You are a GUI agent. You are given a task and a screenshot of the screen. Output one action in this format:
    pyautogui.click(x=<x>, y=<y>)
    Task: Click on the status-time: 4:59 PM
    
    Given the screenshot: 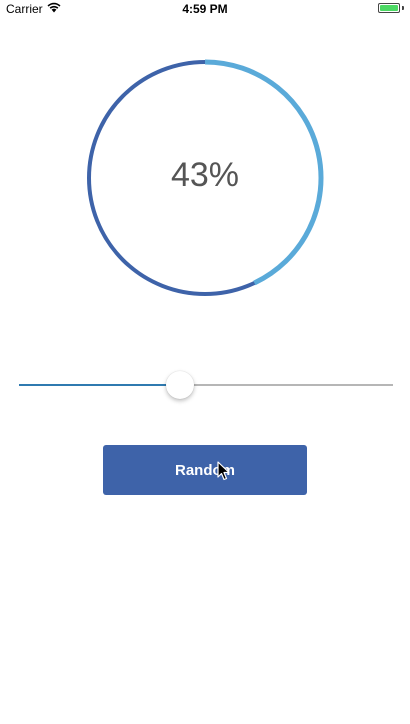 What is the action you would take?
    pyautogui.click(x=205, y=9)
    